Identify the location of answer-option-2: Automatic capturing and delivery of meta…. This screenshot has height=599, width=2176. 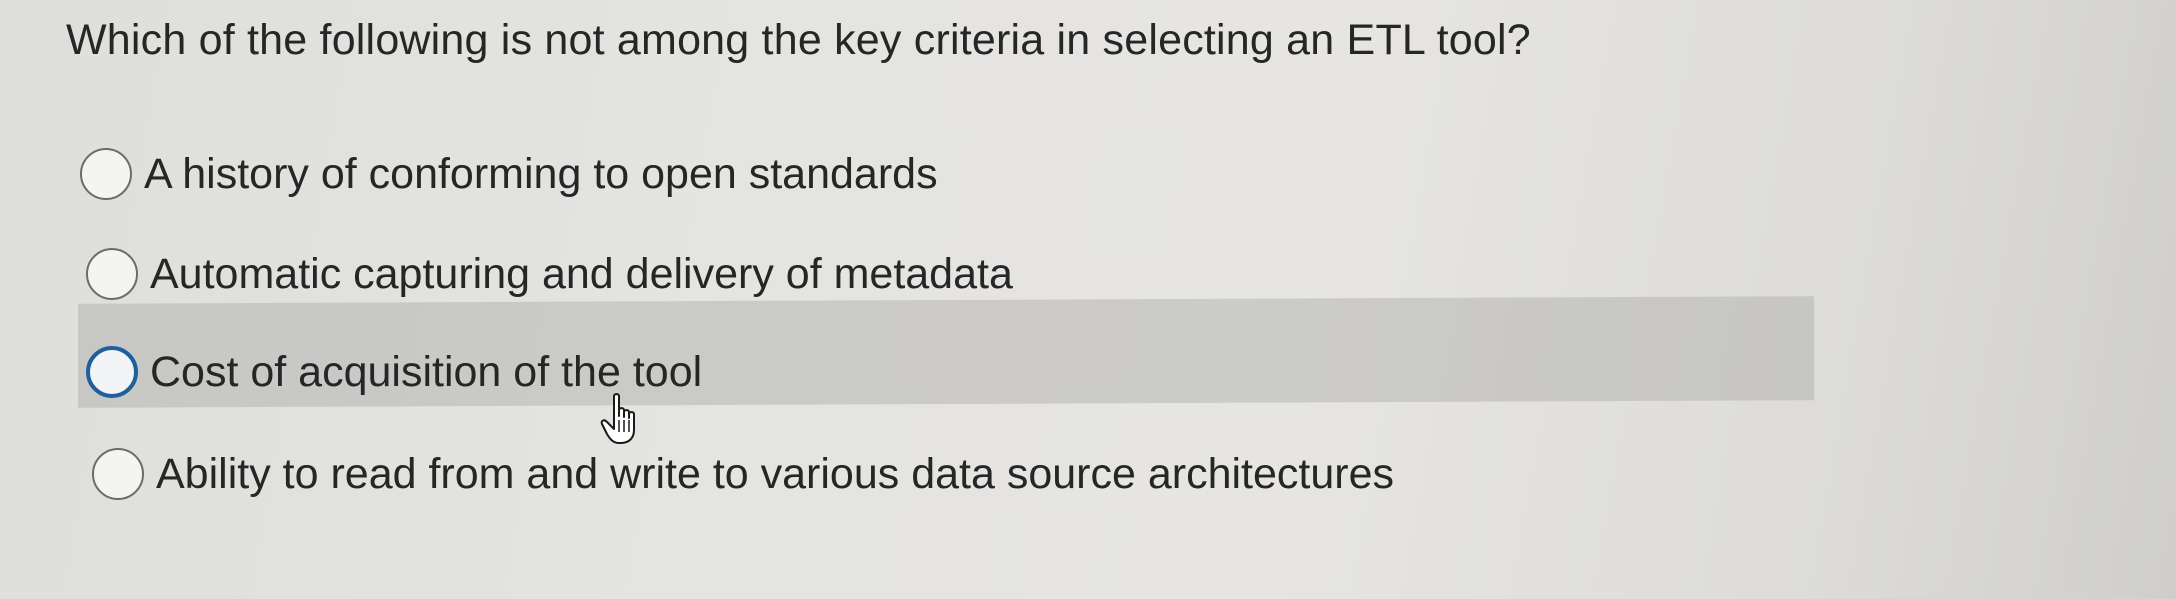
(549, 274).